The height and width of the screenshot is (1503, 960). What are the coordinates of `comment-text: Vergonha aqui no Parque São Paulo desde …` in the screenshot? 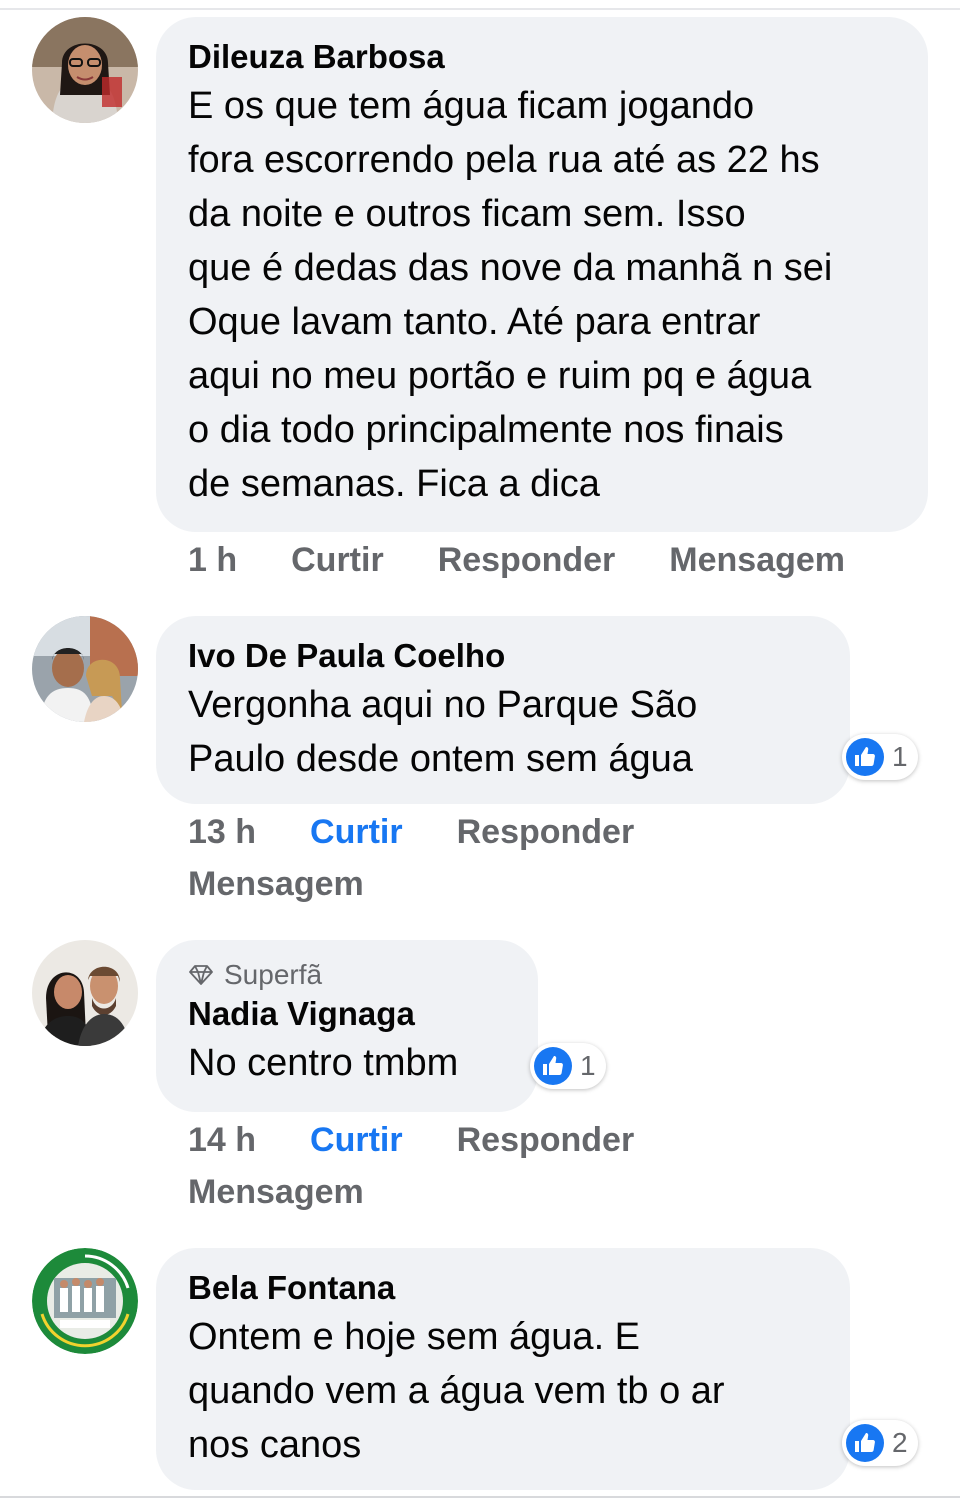 It's located at (503, 732).